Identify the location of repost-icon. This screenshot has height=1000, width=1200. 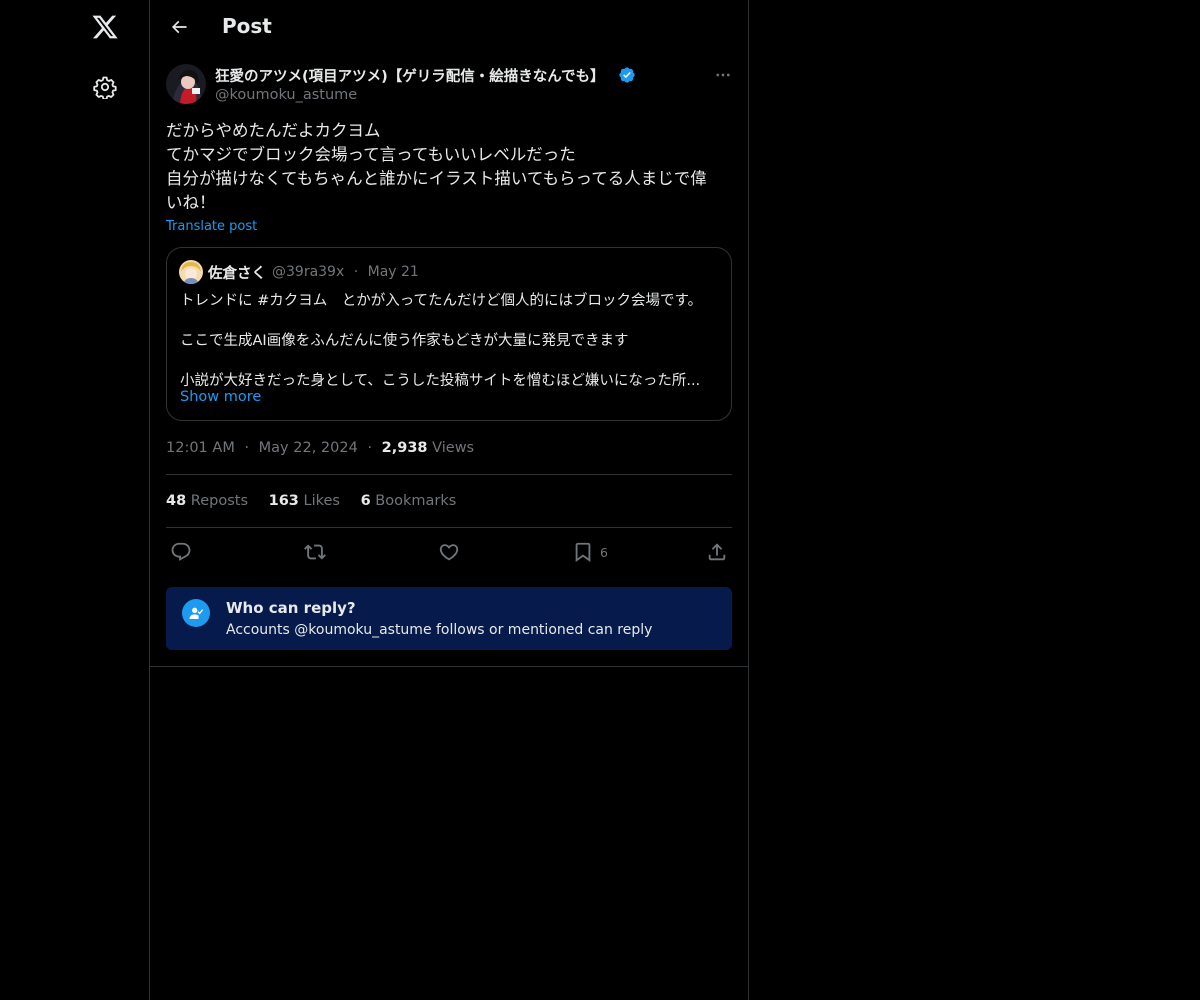
(315, 552).